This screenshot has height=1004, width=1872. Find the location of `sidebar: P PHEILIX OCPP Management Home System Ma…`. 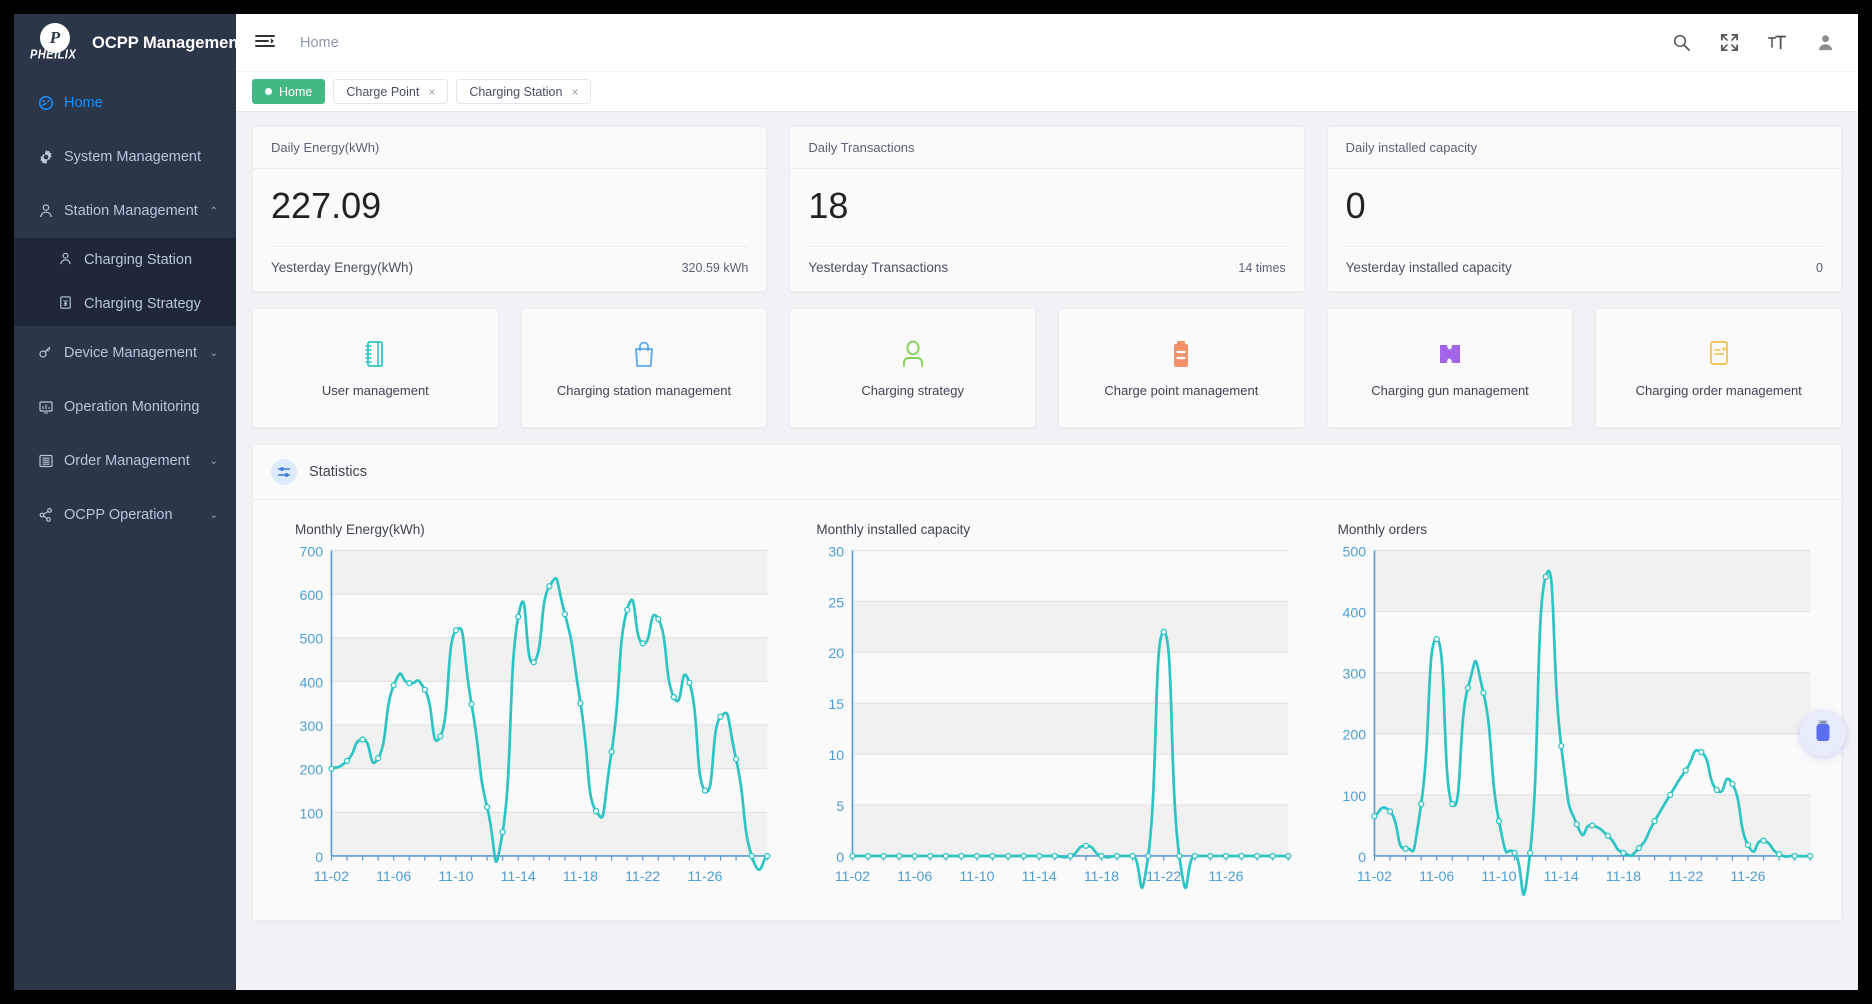

sidebar: P PHEILIX OCPP Management Home System Ma… is located at coordinates (125, 502).